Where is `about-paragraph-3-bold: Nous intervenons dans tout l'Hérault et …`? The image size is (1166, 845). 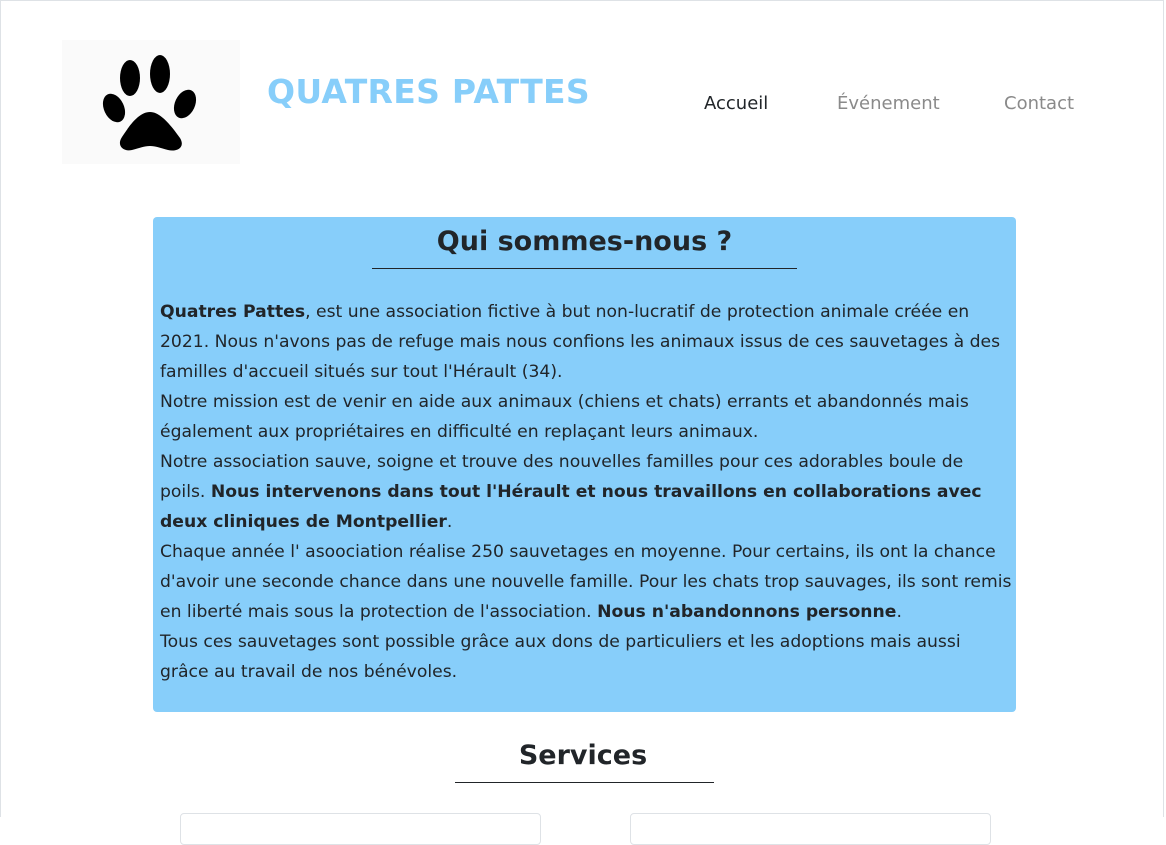
about-paragraph-3-bold: Nous intervenons dans tout l'Hérault et … is located at coordinates (571, 507).